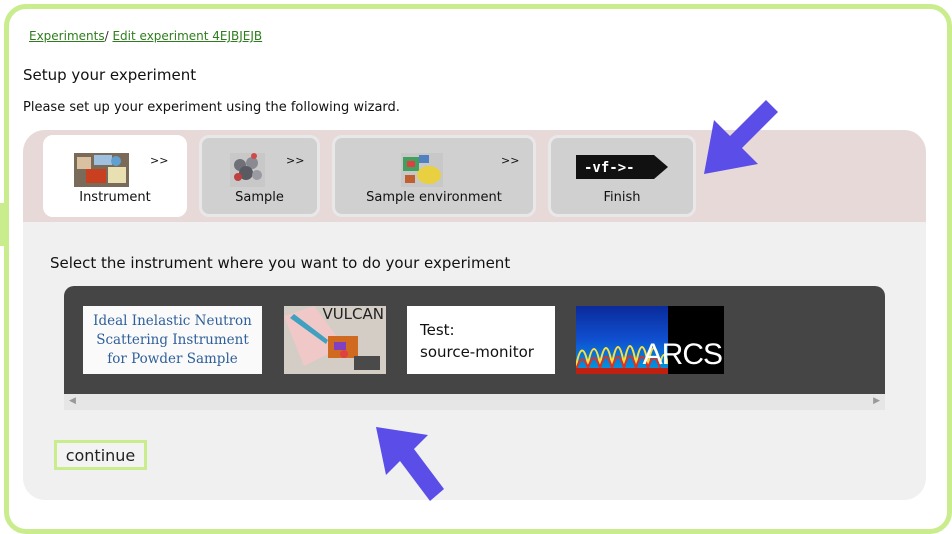 The height and width of the screenshot is (534, 952). I want to click on sample-thumbnail-icon, so click(247, 170).